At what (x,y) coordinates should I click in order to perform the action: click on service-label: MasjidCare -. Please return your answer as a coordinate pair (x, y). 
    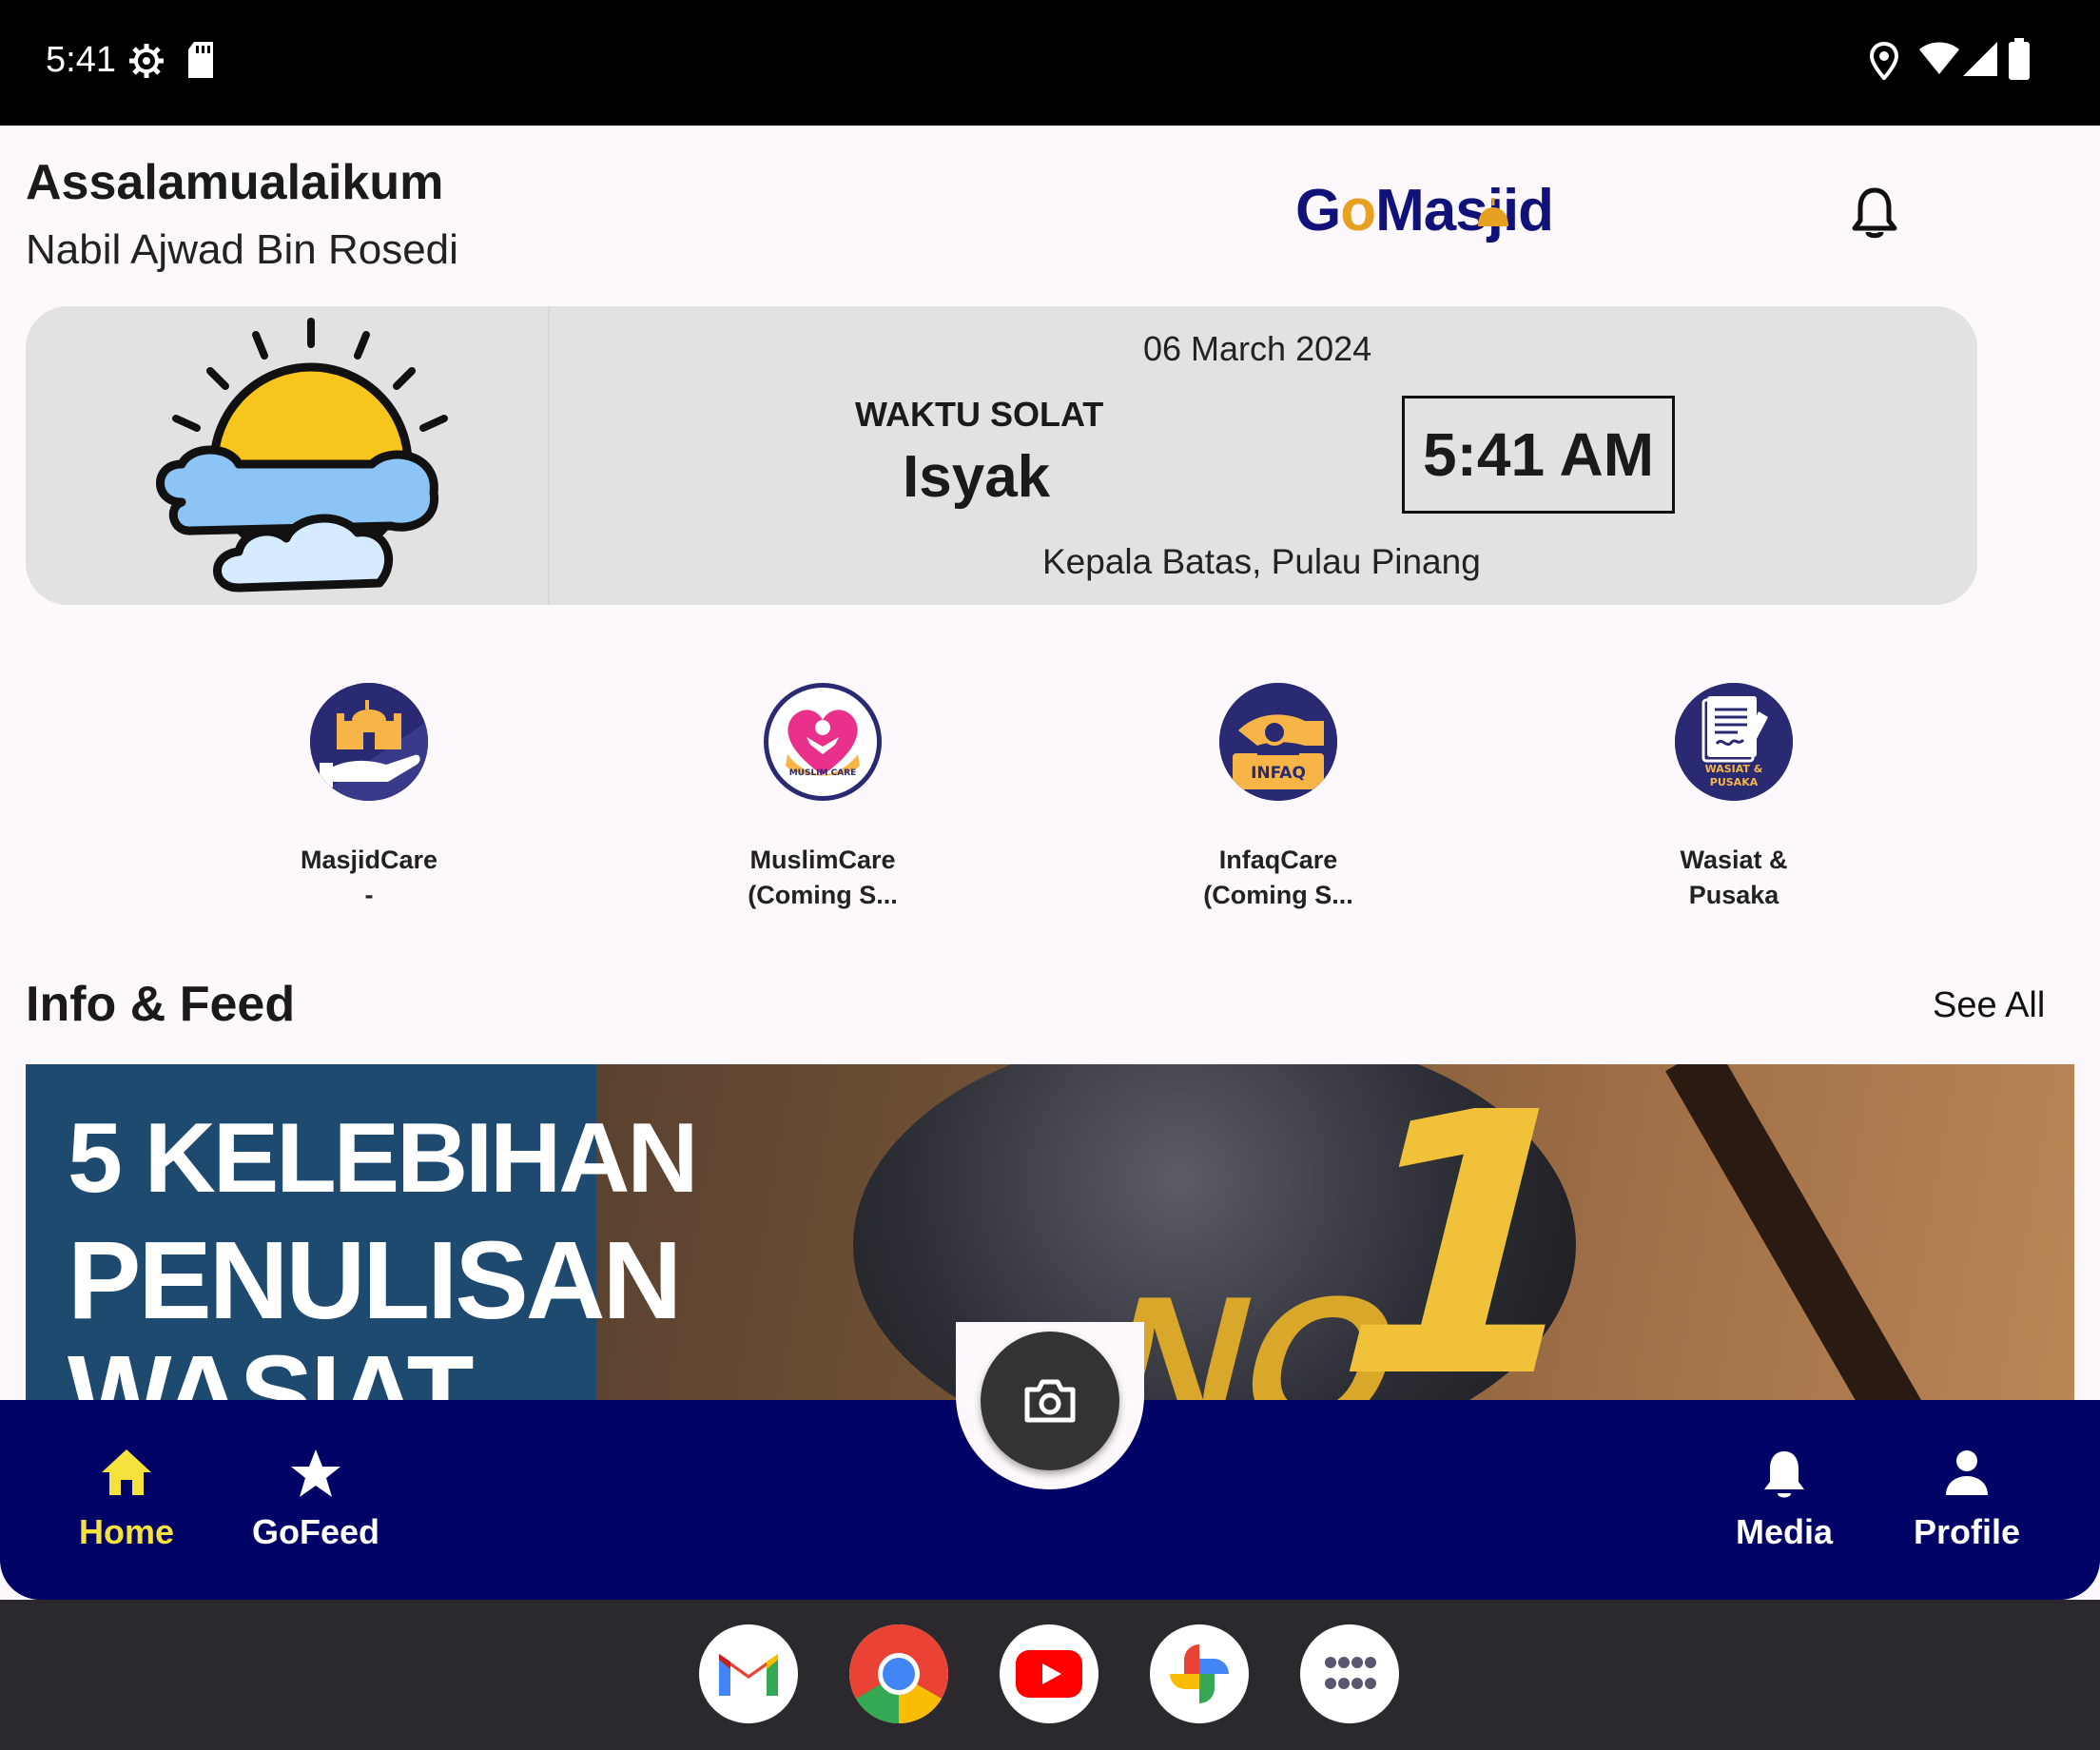
    Looking at the image, I should click on (369, 877).